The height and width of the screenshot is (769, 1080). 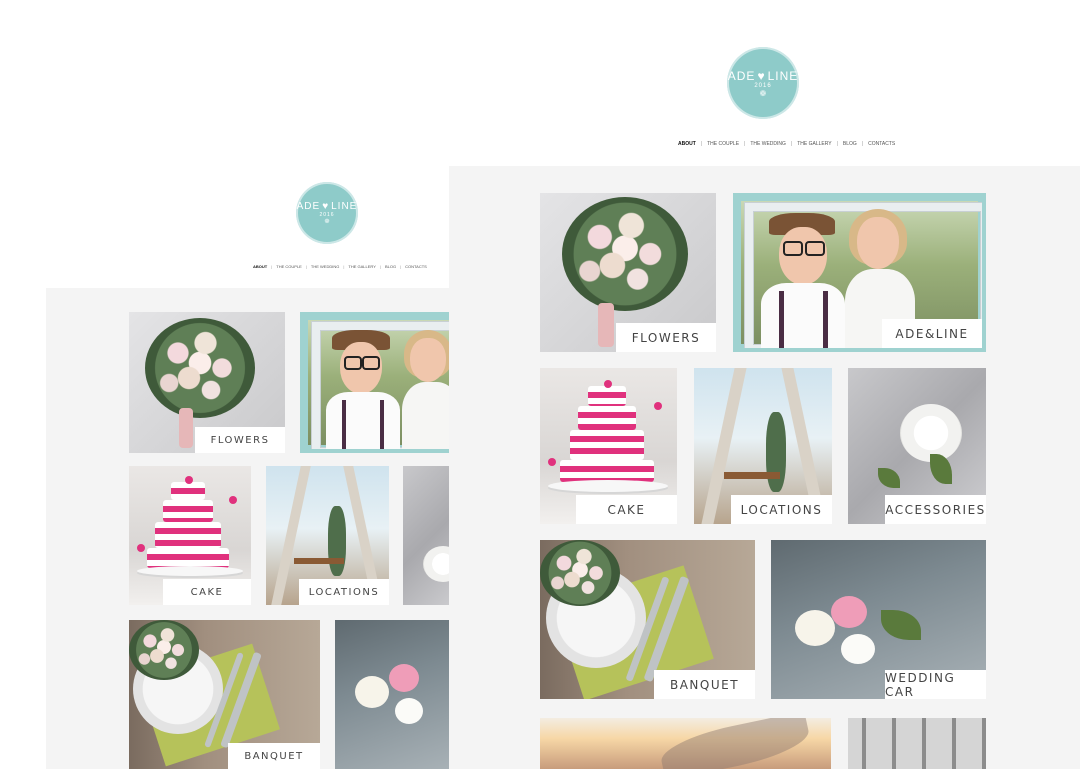 I want to click on tile-label: WEDDING CAR, so click(x=935, y=684).